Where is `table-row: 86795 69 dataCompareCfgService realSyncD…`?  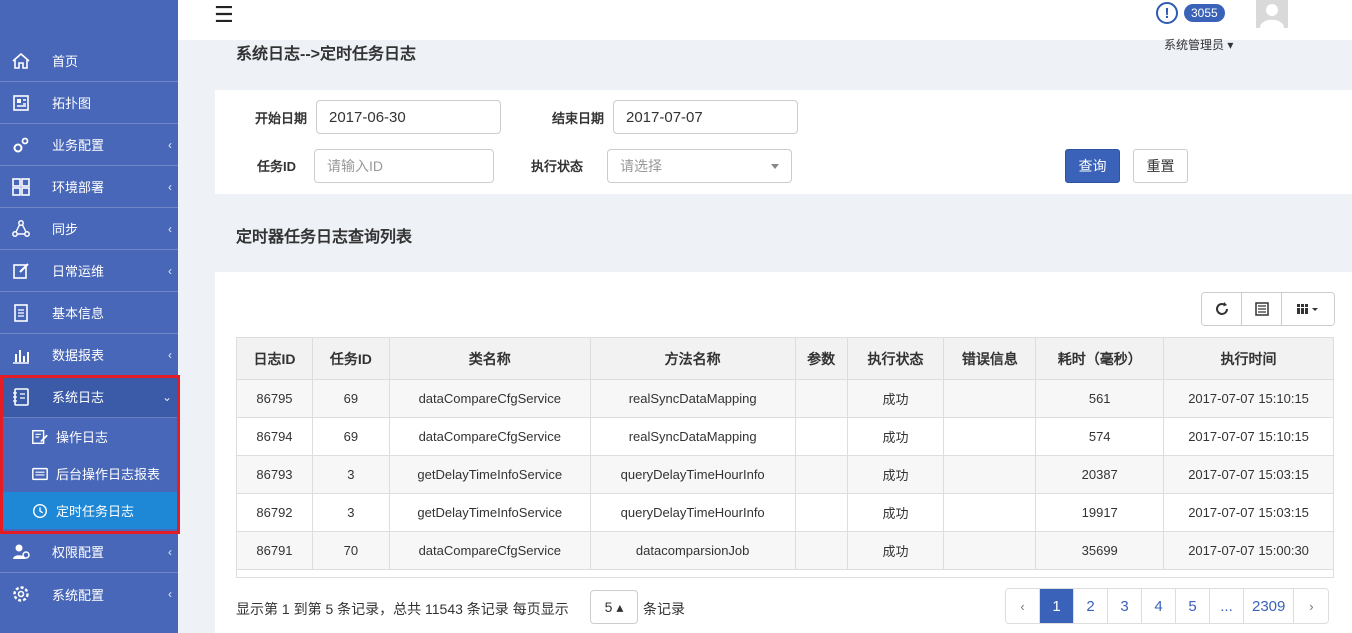
table-row: 86795 69 dataCompareCfgService realSyncD… is located at coordinates (785, 398).